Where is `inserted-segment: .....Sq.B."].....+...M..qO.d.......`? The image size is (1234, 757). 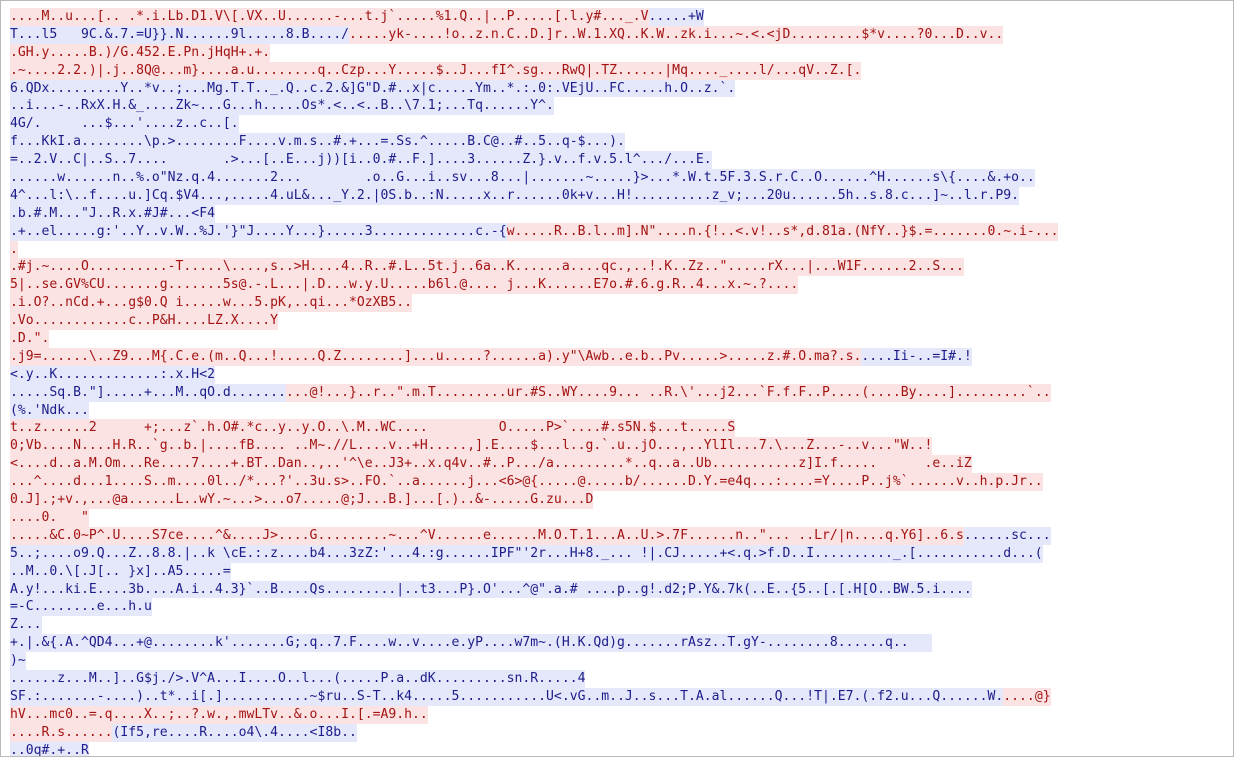
inserted-segment: .....Sq.B."].....+...M..qO.d....... is located at coordinates (148, 392).